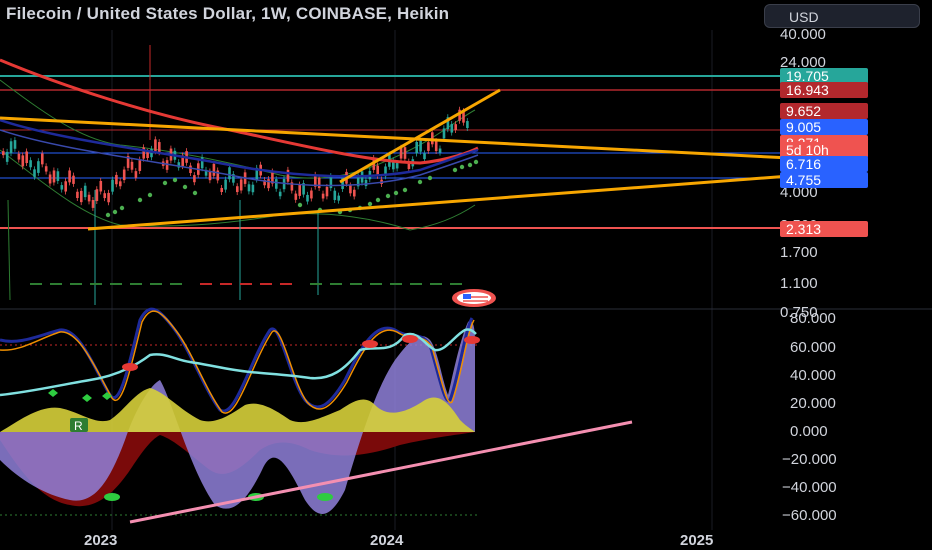 This screenshot has width=932, height=550. What do you see at coordinates (824, 111) in the screenshot?
I see `price-badge: 9.652` at bounding box center [824, 111].